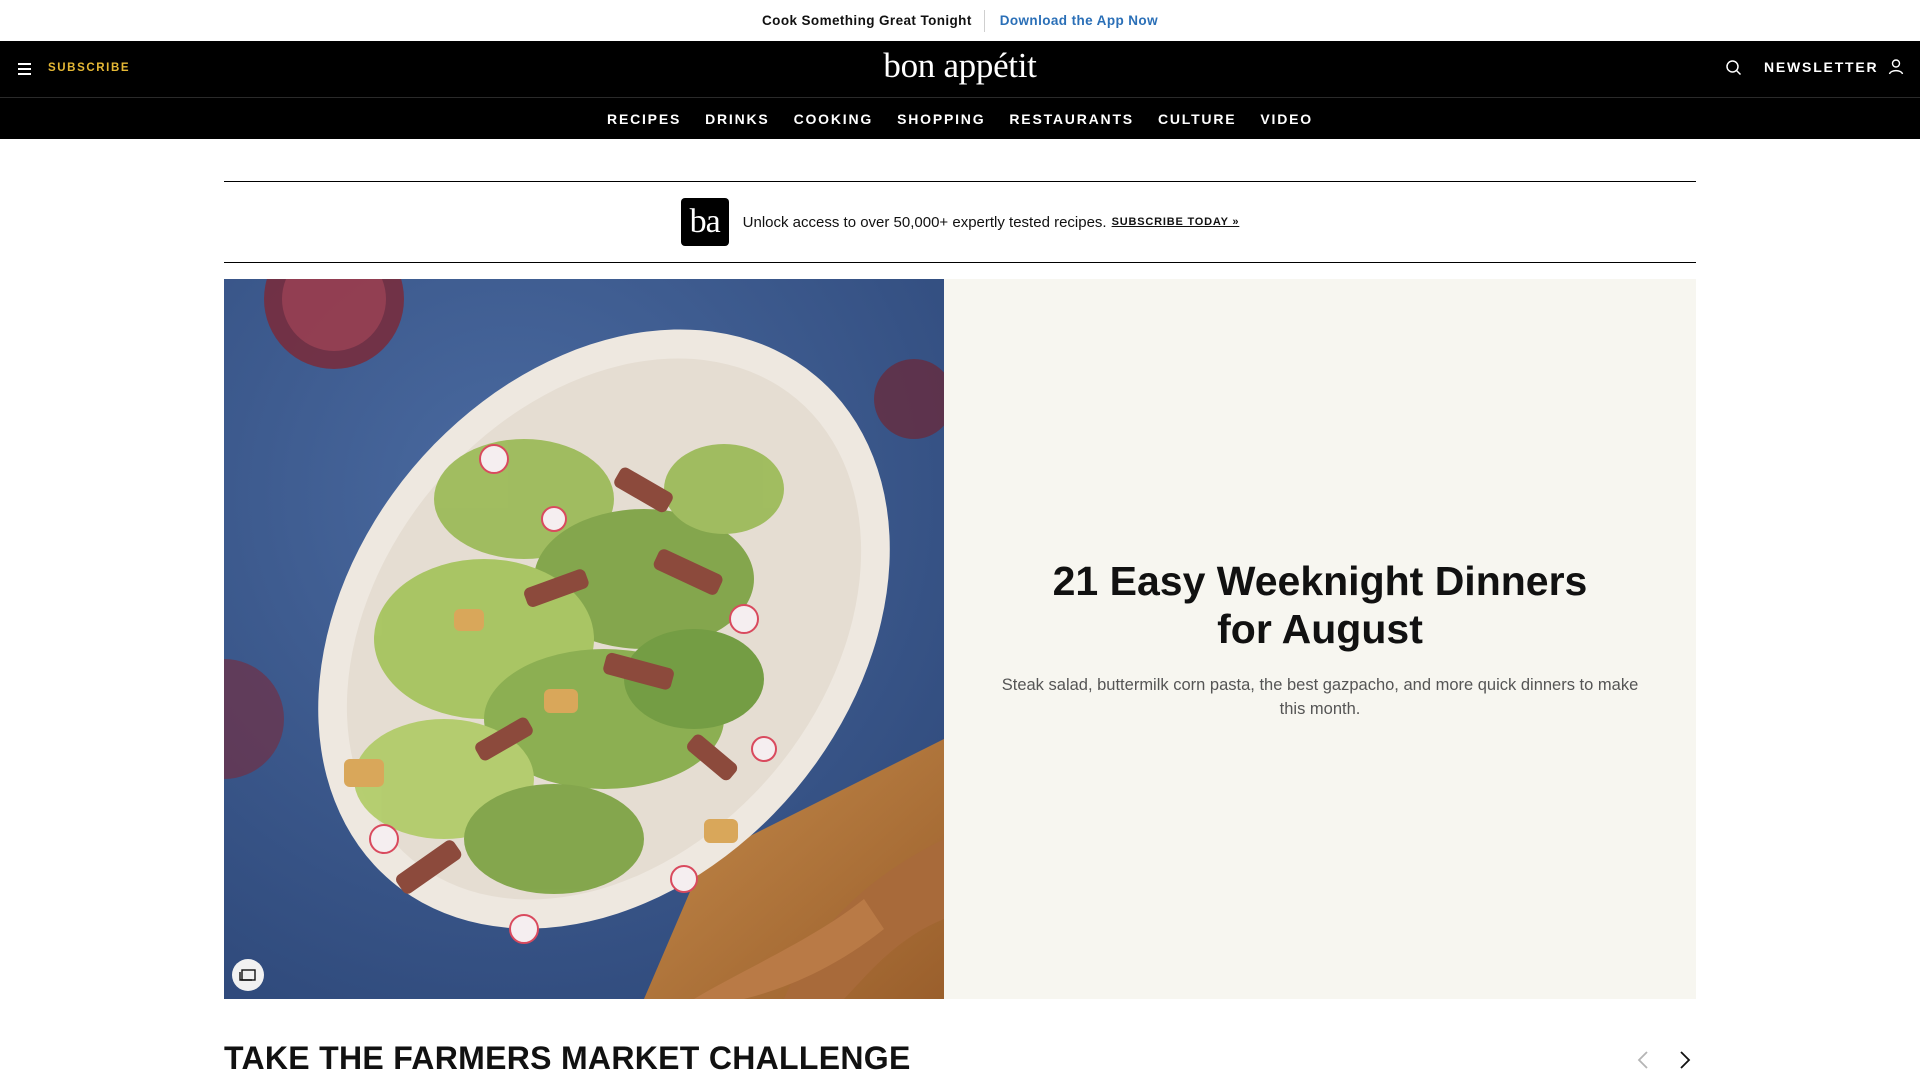  I want to click on promo-text: Cook Something Great Tonight, so click(867, 20).